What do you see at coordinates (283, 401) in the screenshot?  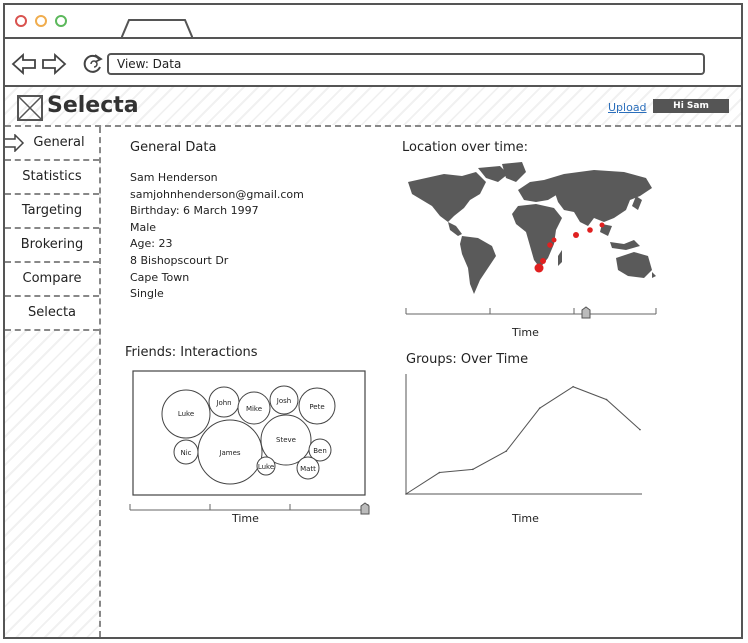 I see `bubble-label: Josh` at bounding box center [283, 401].